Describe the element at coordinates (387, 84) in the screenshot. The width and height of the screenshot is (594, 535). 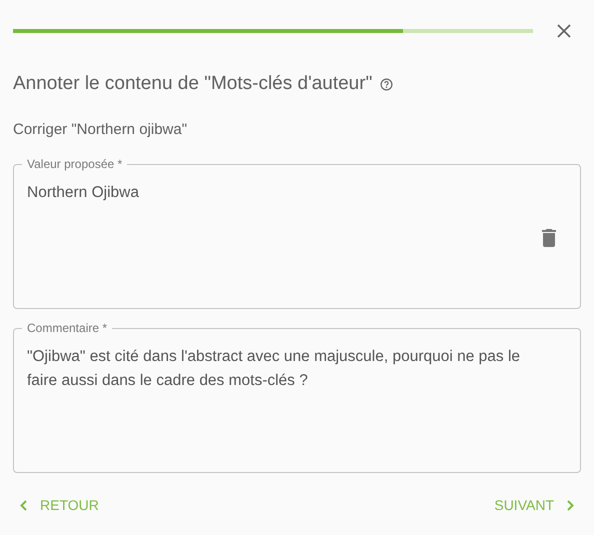
I see `help-icon` at that location.